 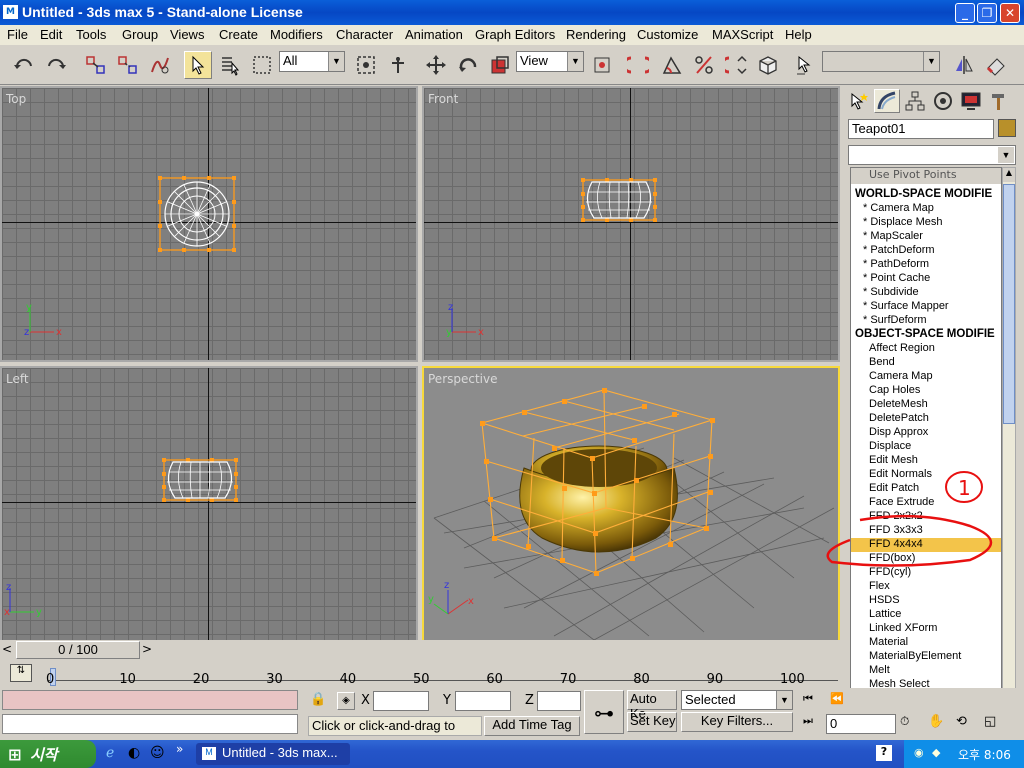 What do you see at coordinates (806, 65) in the screenshot?
I see `edit-named-selection-button` at bounding box center [806, 65].